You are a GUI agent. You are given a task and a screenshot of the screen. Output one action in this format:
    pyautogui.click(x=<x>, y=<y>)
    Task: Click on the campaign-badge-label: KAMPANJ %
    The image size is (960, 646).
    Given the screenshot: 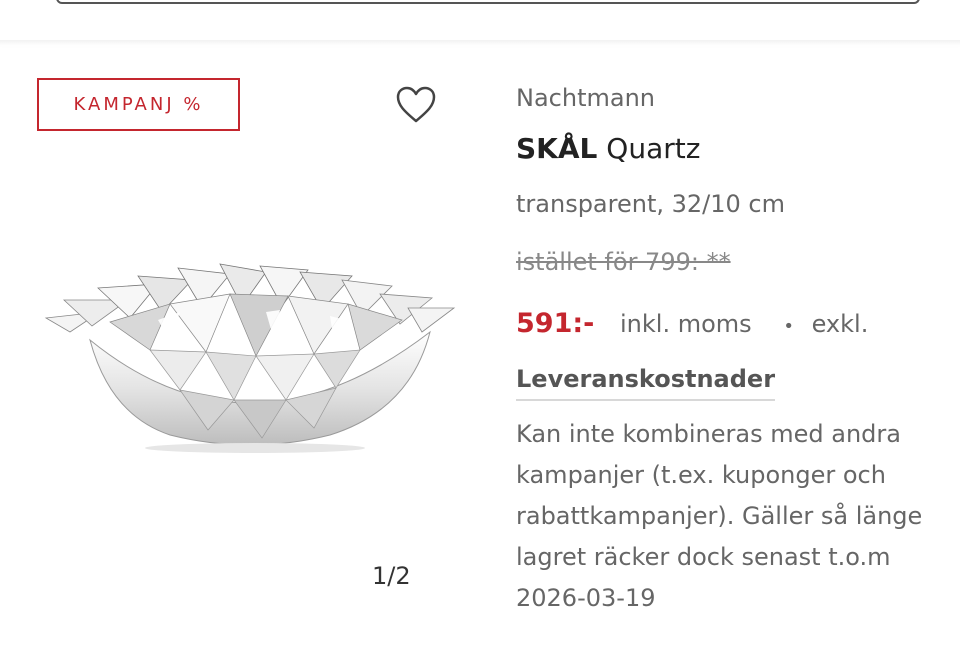 What is the action you would take?
    pyautogui.click(x=138, y=104)
    